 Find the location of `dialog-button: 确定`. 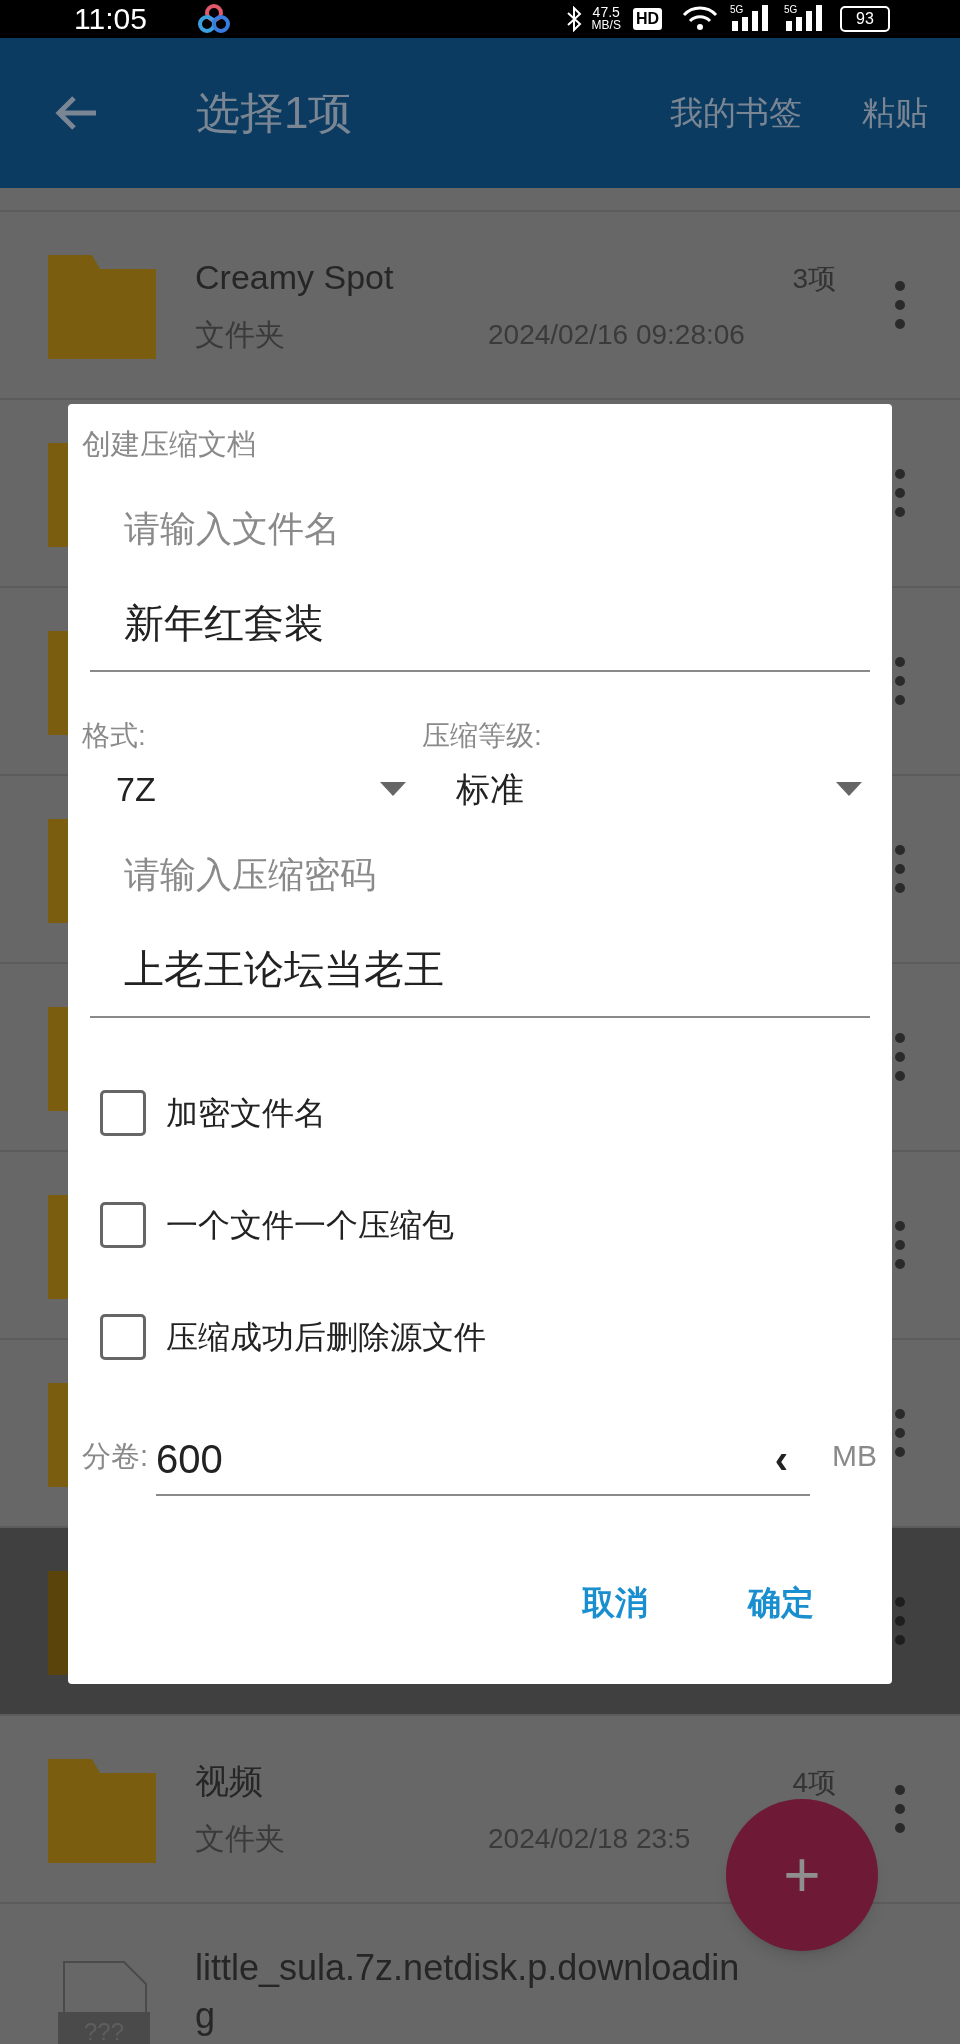

dialog-button: 确定 is located at coordinates (781, 1603).